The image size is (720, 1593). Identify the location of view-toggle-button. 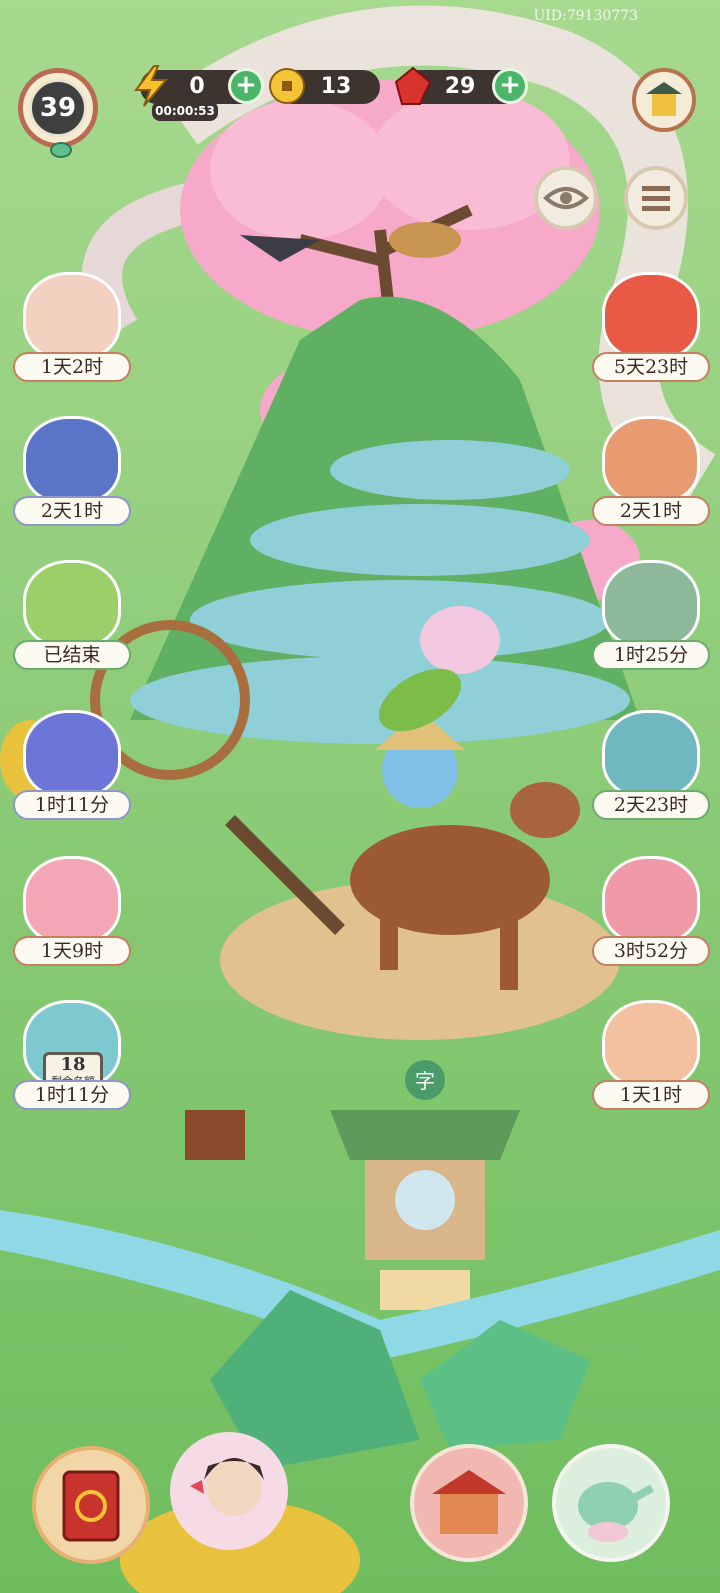
(566, 198).